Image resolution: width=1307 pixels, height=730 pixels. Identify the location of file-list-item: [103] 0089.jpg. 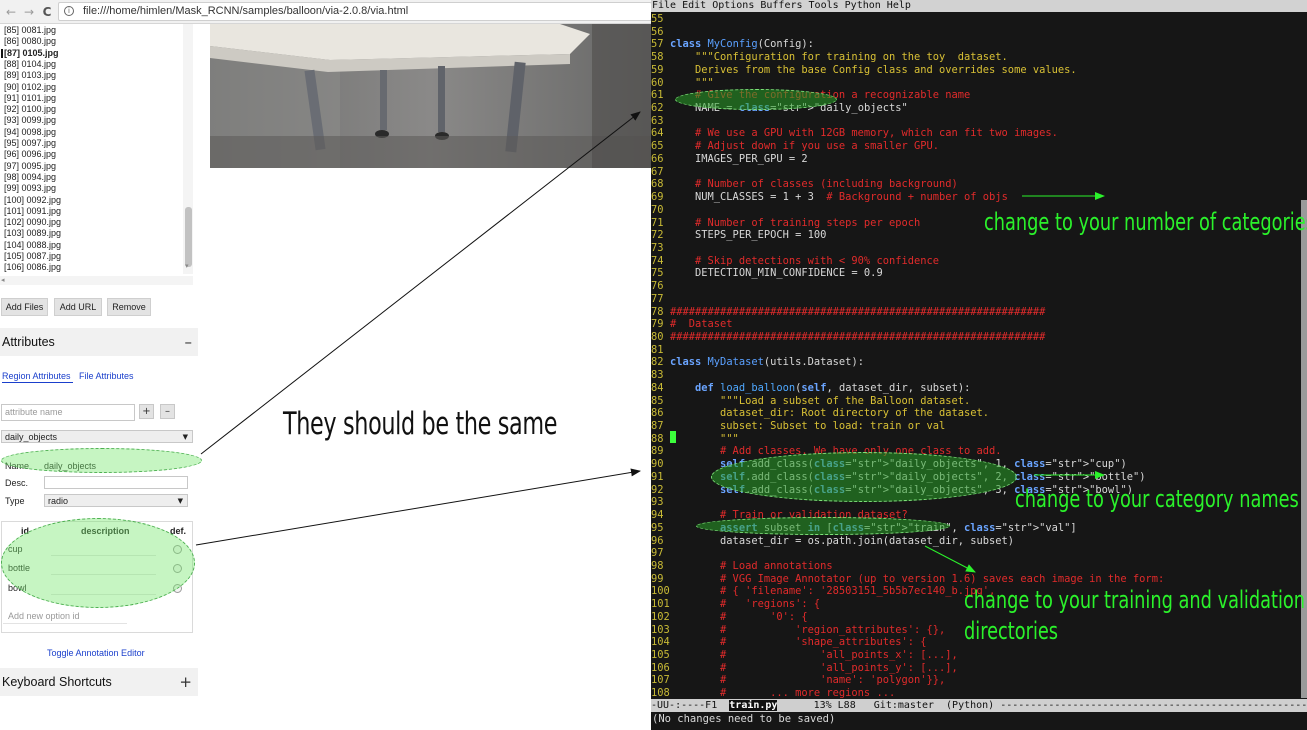
(32, 233).